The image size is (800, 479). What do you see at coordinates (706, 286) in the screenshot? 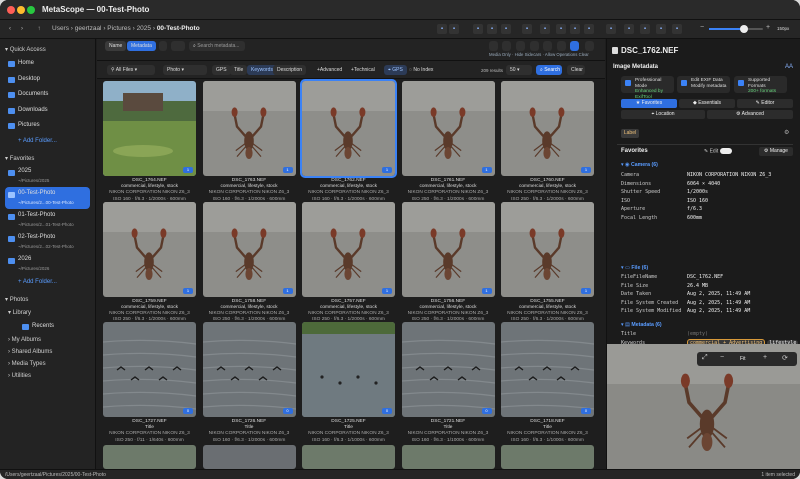
I see `file-row: File Size 26.4 MB` at bounding box center [706, 286].